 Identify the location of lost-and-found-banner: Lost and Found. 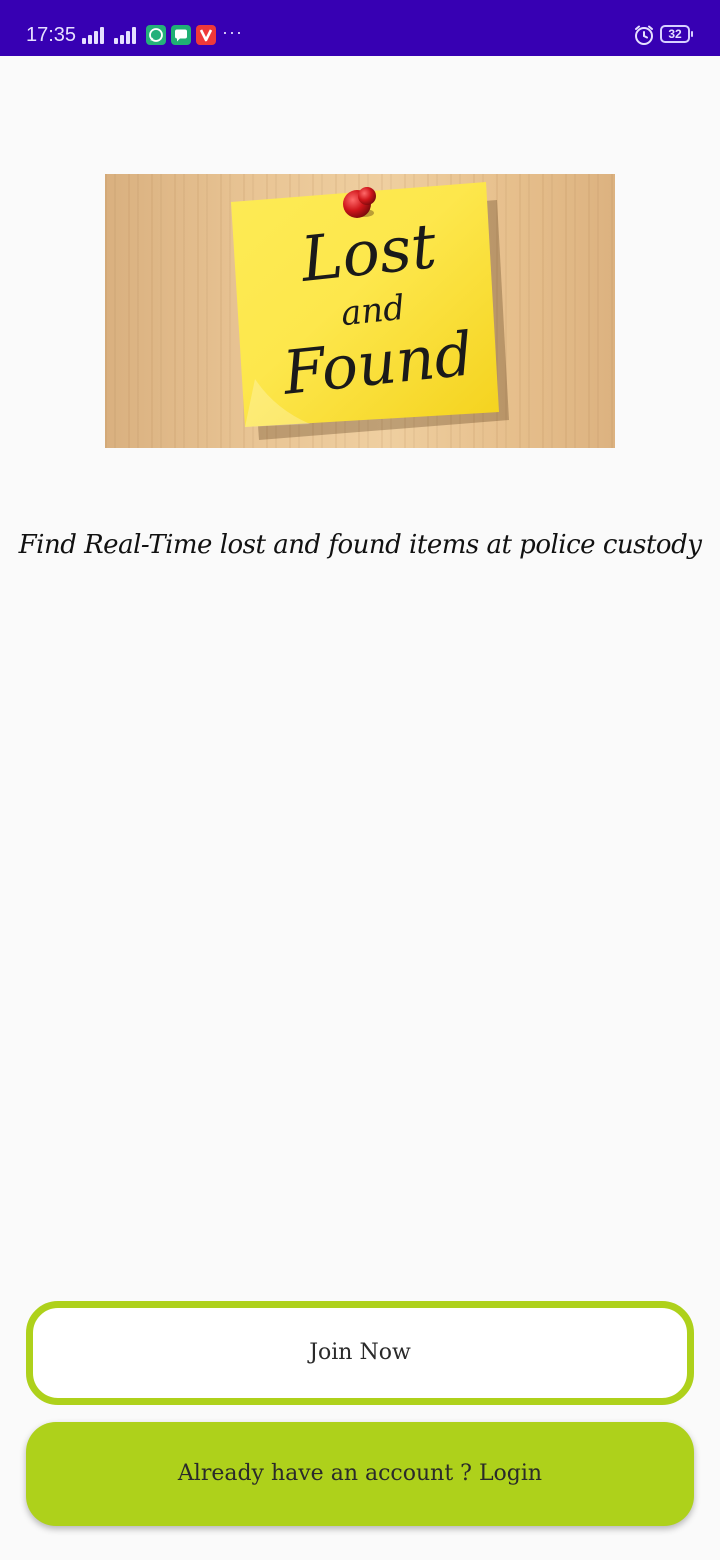
(360, 311).